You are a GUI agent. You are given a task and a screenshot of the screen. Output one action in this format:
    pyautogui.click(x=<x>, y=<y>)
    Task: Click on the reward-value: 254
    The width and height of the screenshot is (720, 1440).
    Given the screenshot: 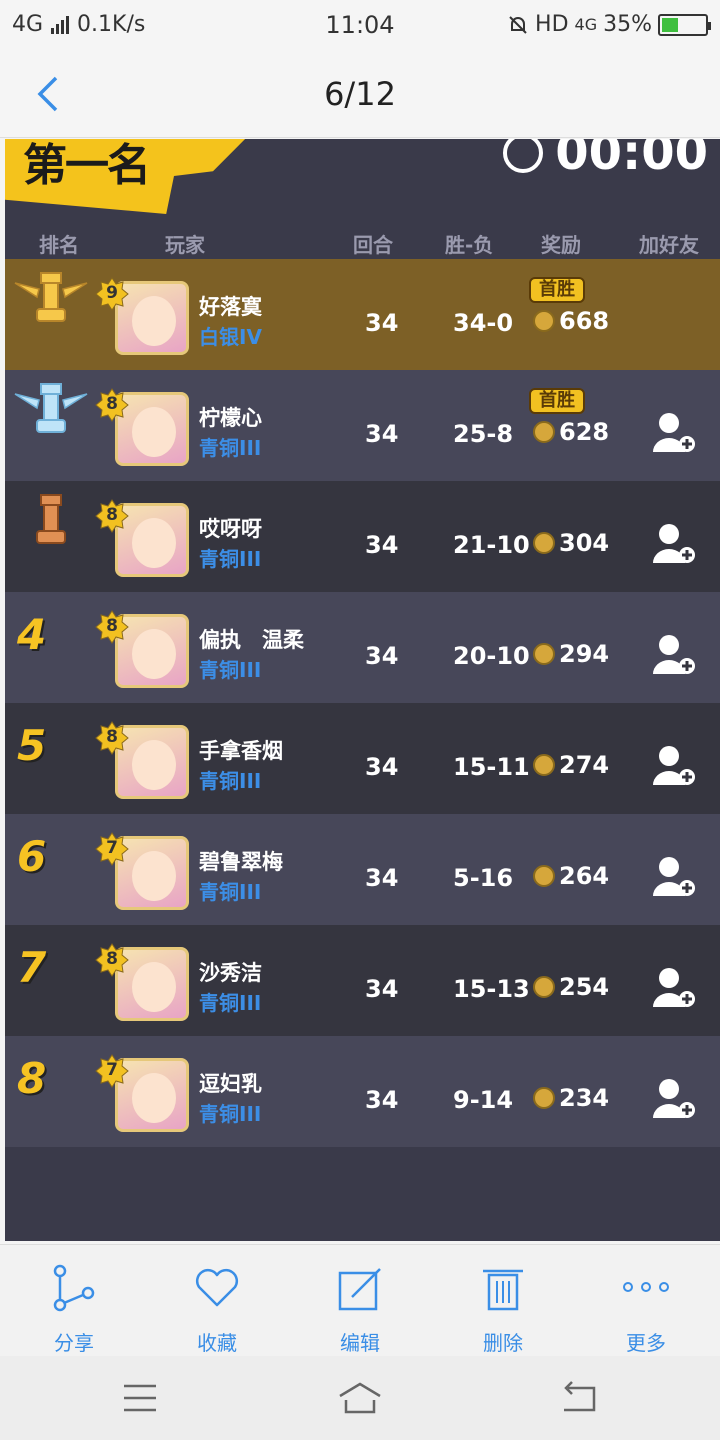 What is the action you would take?
    pyautogui.click(x=584, y=987)
    